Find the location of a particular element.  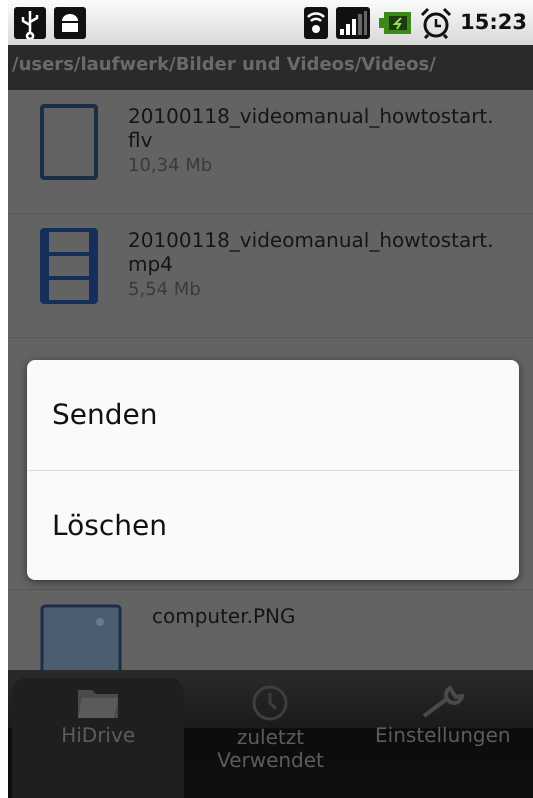

status-time: 15:23 is located at coordinates (493, 22).